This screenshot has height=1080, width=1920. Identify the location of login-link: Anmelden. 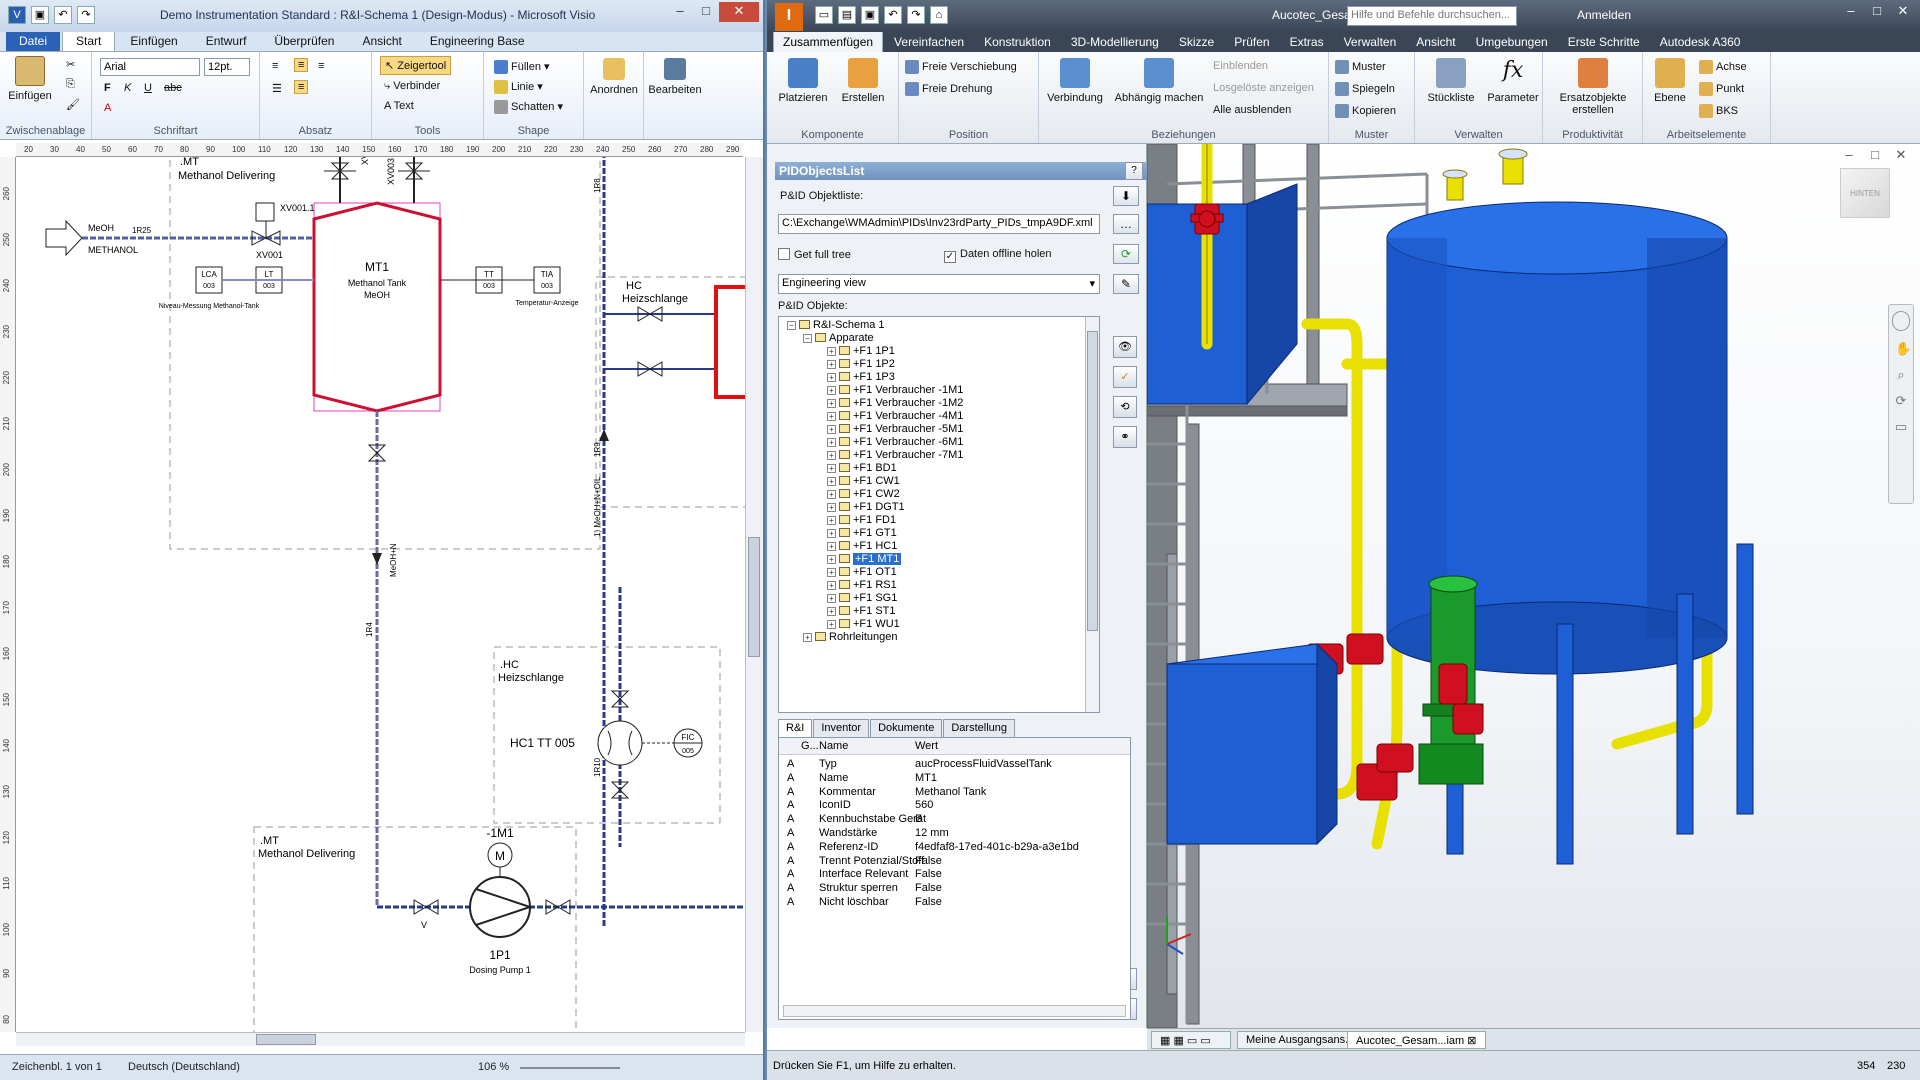
(1604, 15).